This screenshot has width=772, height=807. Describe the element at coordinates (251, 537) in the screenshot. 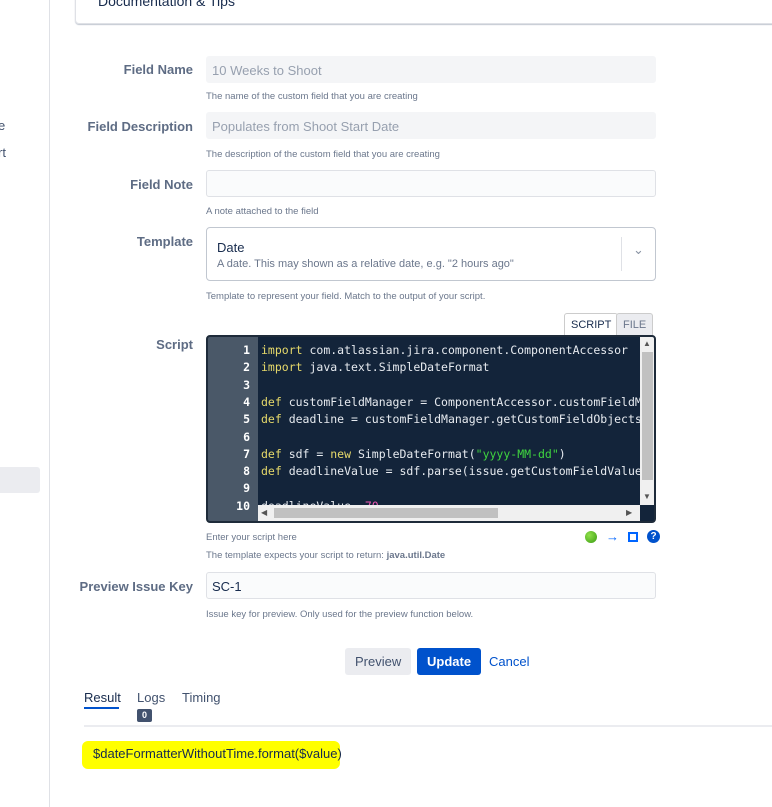

I see `script-help: Enter your script here` at that location.